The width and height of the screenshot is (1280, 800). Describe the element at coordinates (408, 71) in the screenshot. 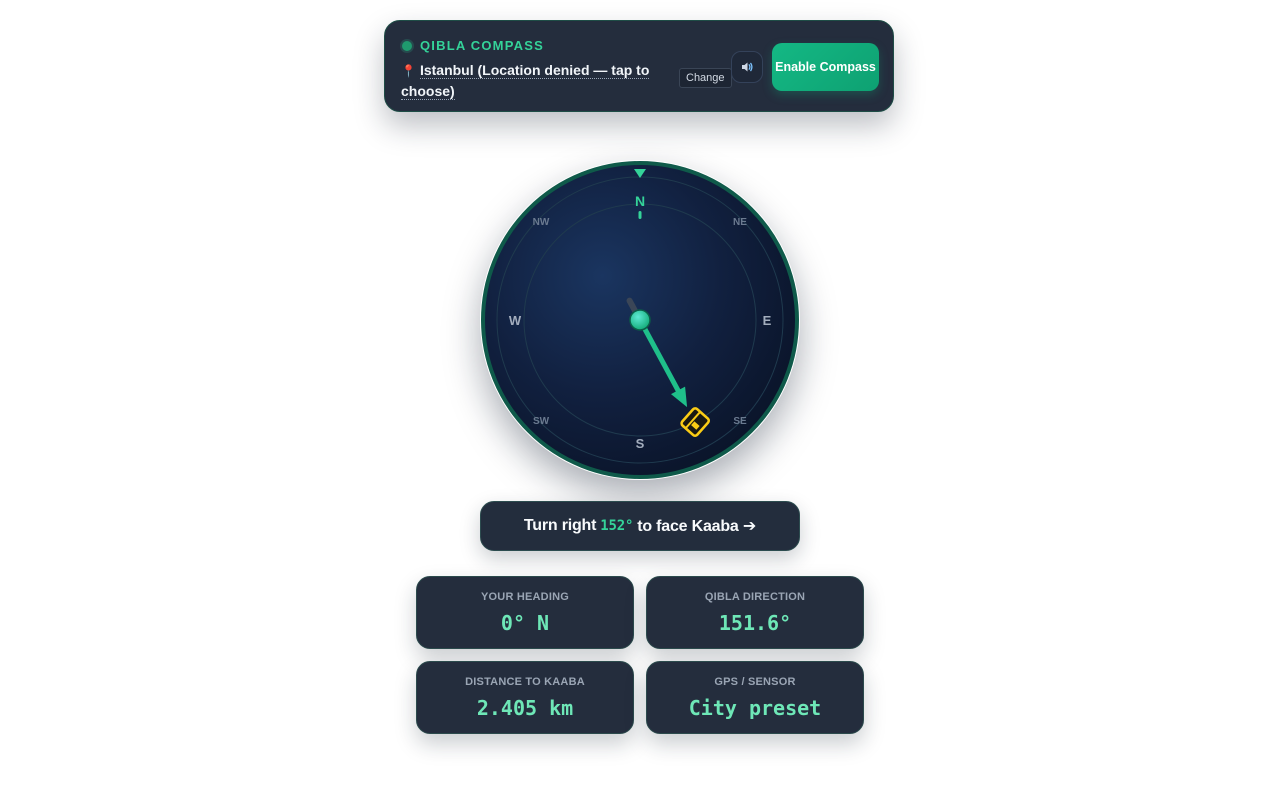

I see `pin-icon: 📍` at that location.